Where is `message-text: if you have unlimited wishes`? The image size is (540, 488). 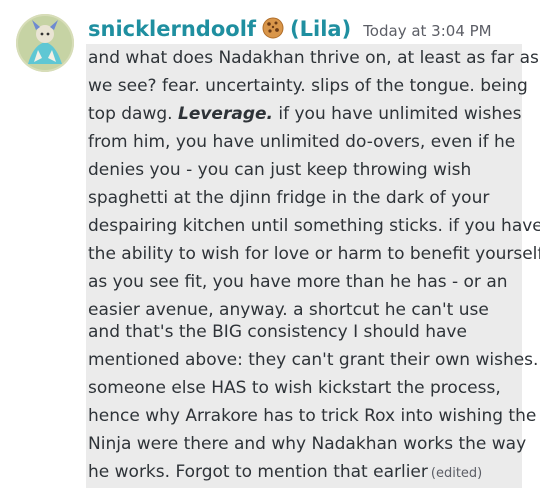
message-text: if you have unlimited wishes is located at coordinates (397, 114).